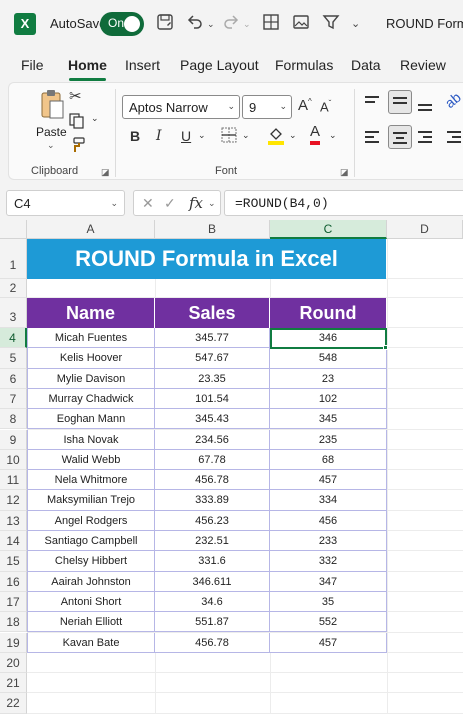  I want to click on name-cell: Mylie Davison, so click(91, 378).